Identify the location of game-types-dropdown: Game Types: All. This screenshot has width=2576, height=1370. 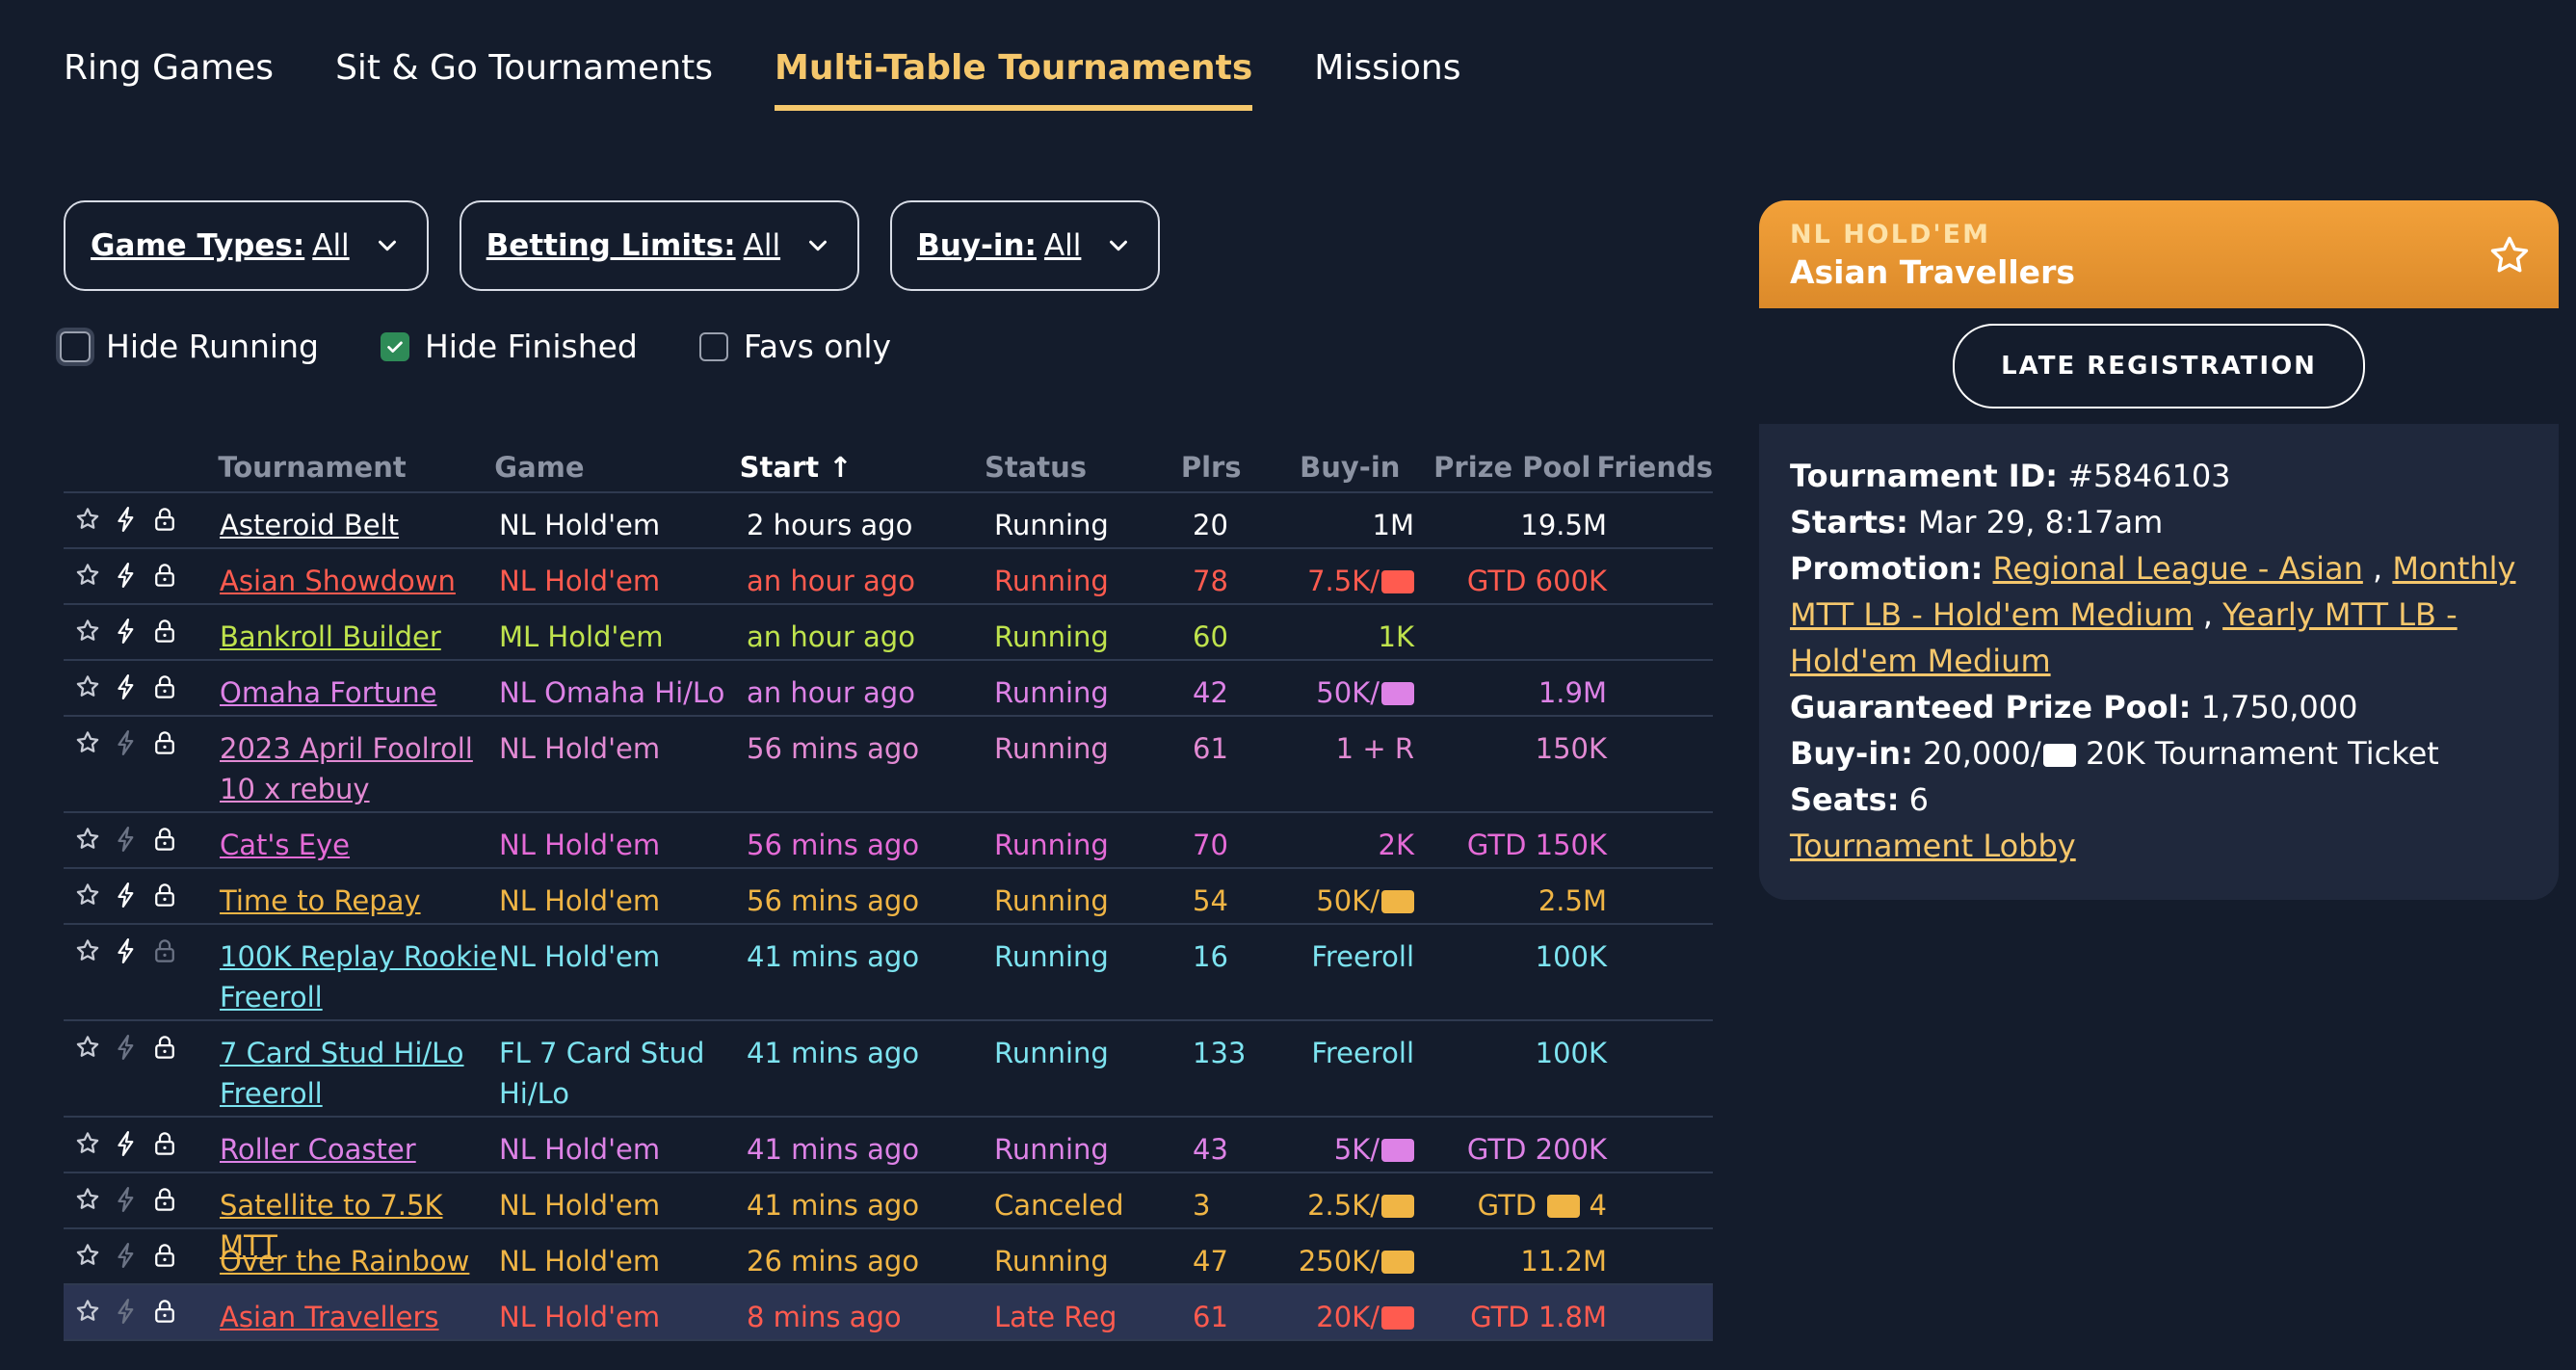
(247, 245).